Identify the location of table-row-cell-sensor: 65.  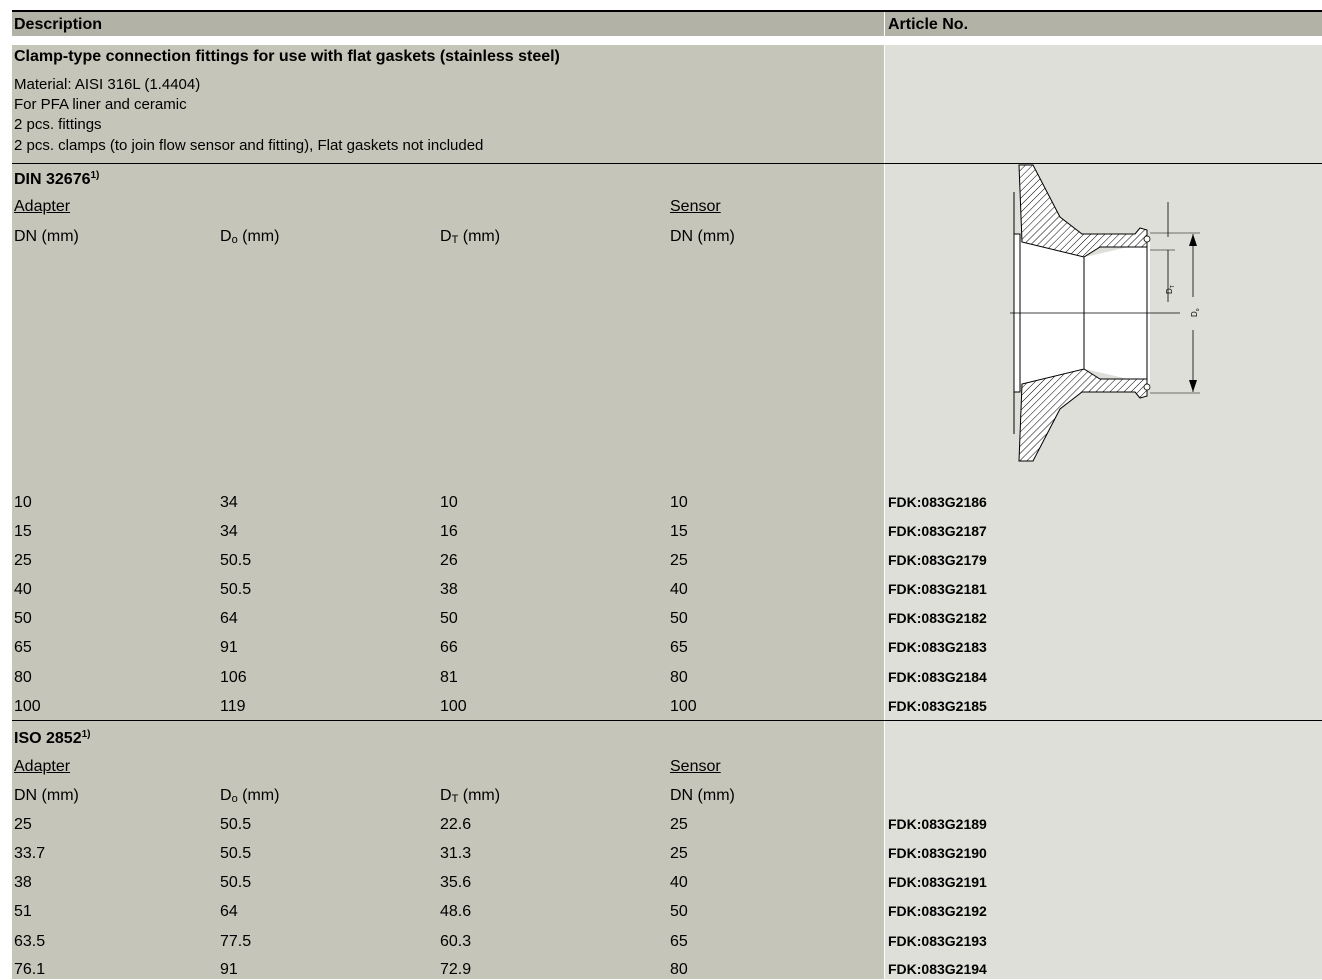
(679, 941).